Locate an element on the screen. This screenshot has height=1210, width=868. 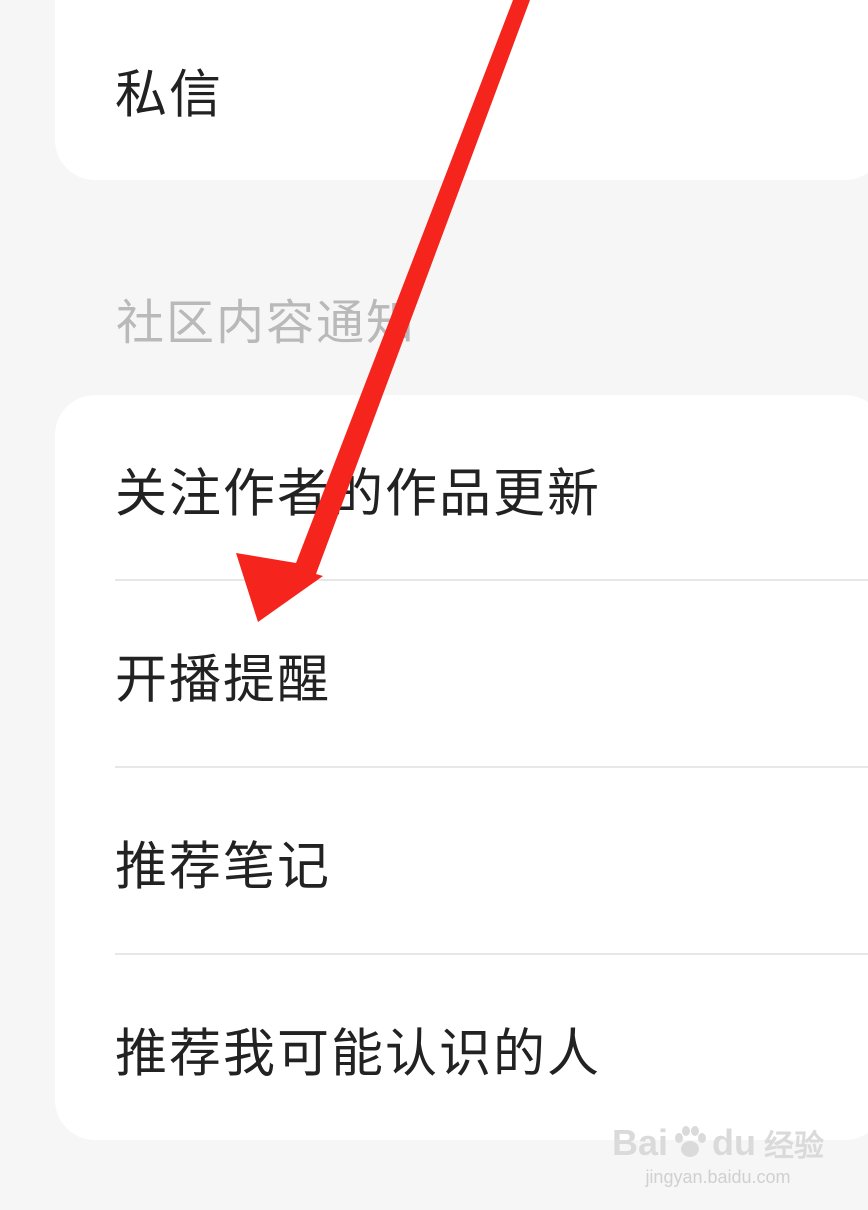
settings-item-label: 私信 is located at coordinates (169, 95).